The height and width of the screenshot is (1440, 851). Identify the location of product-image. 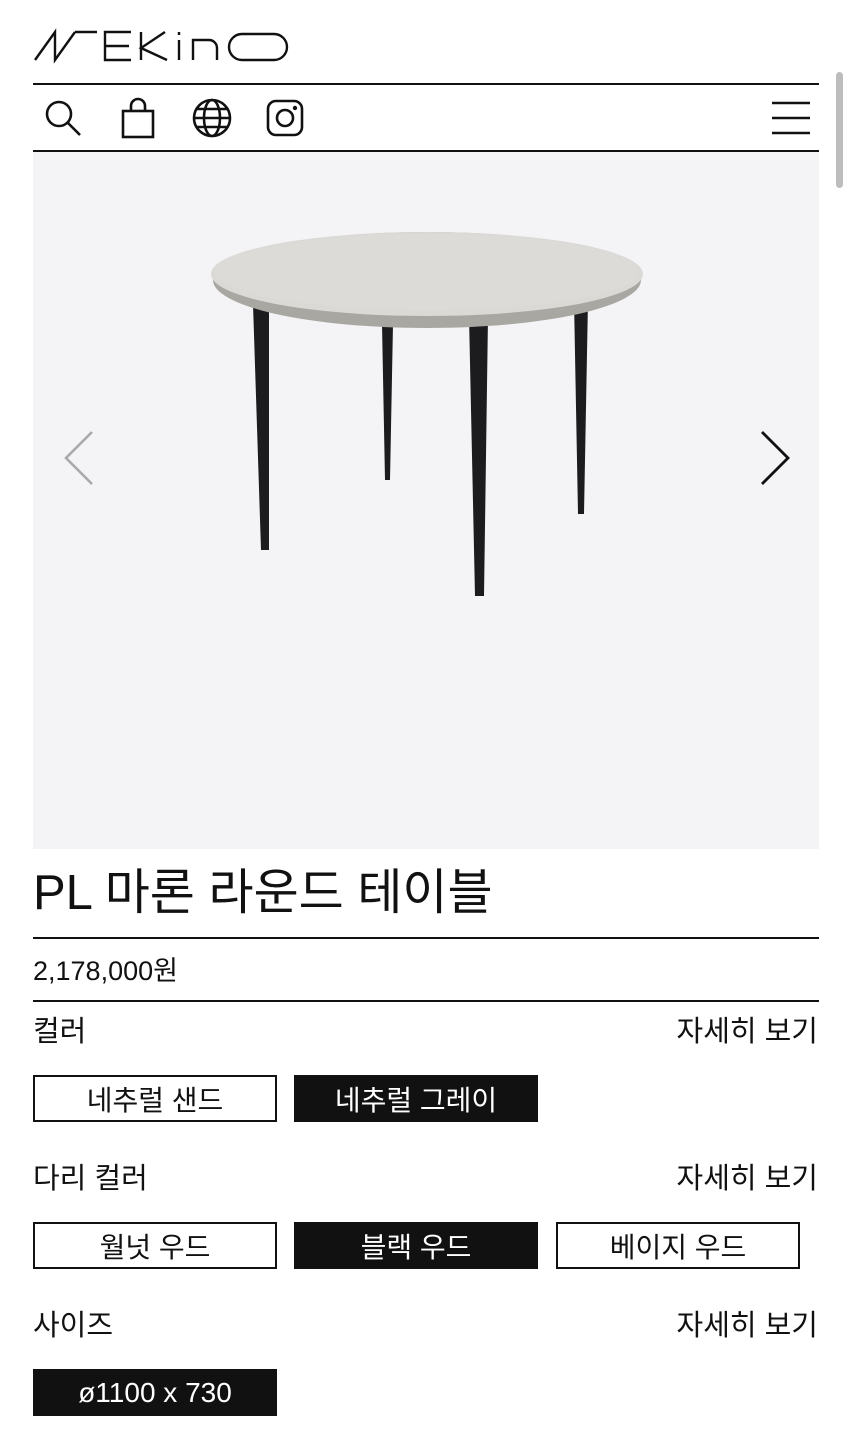
(427, 414).